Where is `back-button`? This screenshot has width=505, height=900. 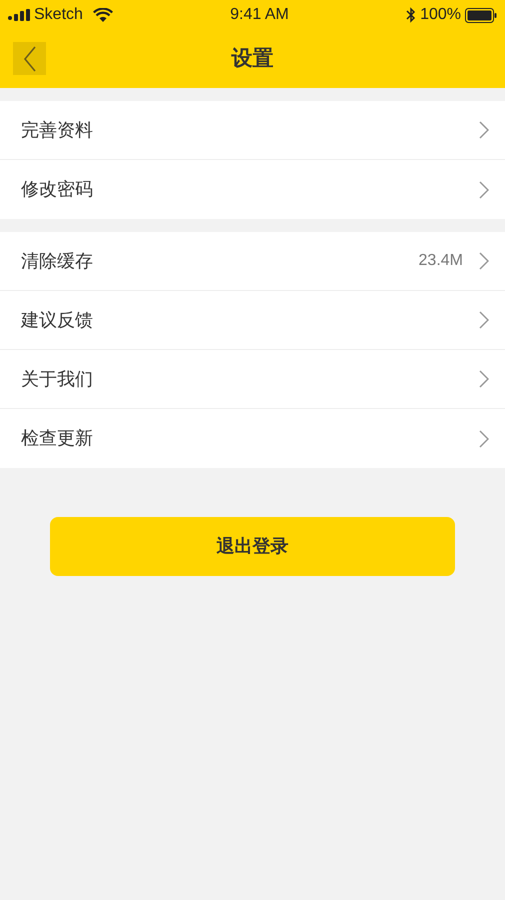
back-button is located at coordinates (29, 58).